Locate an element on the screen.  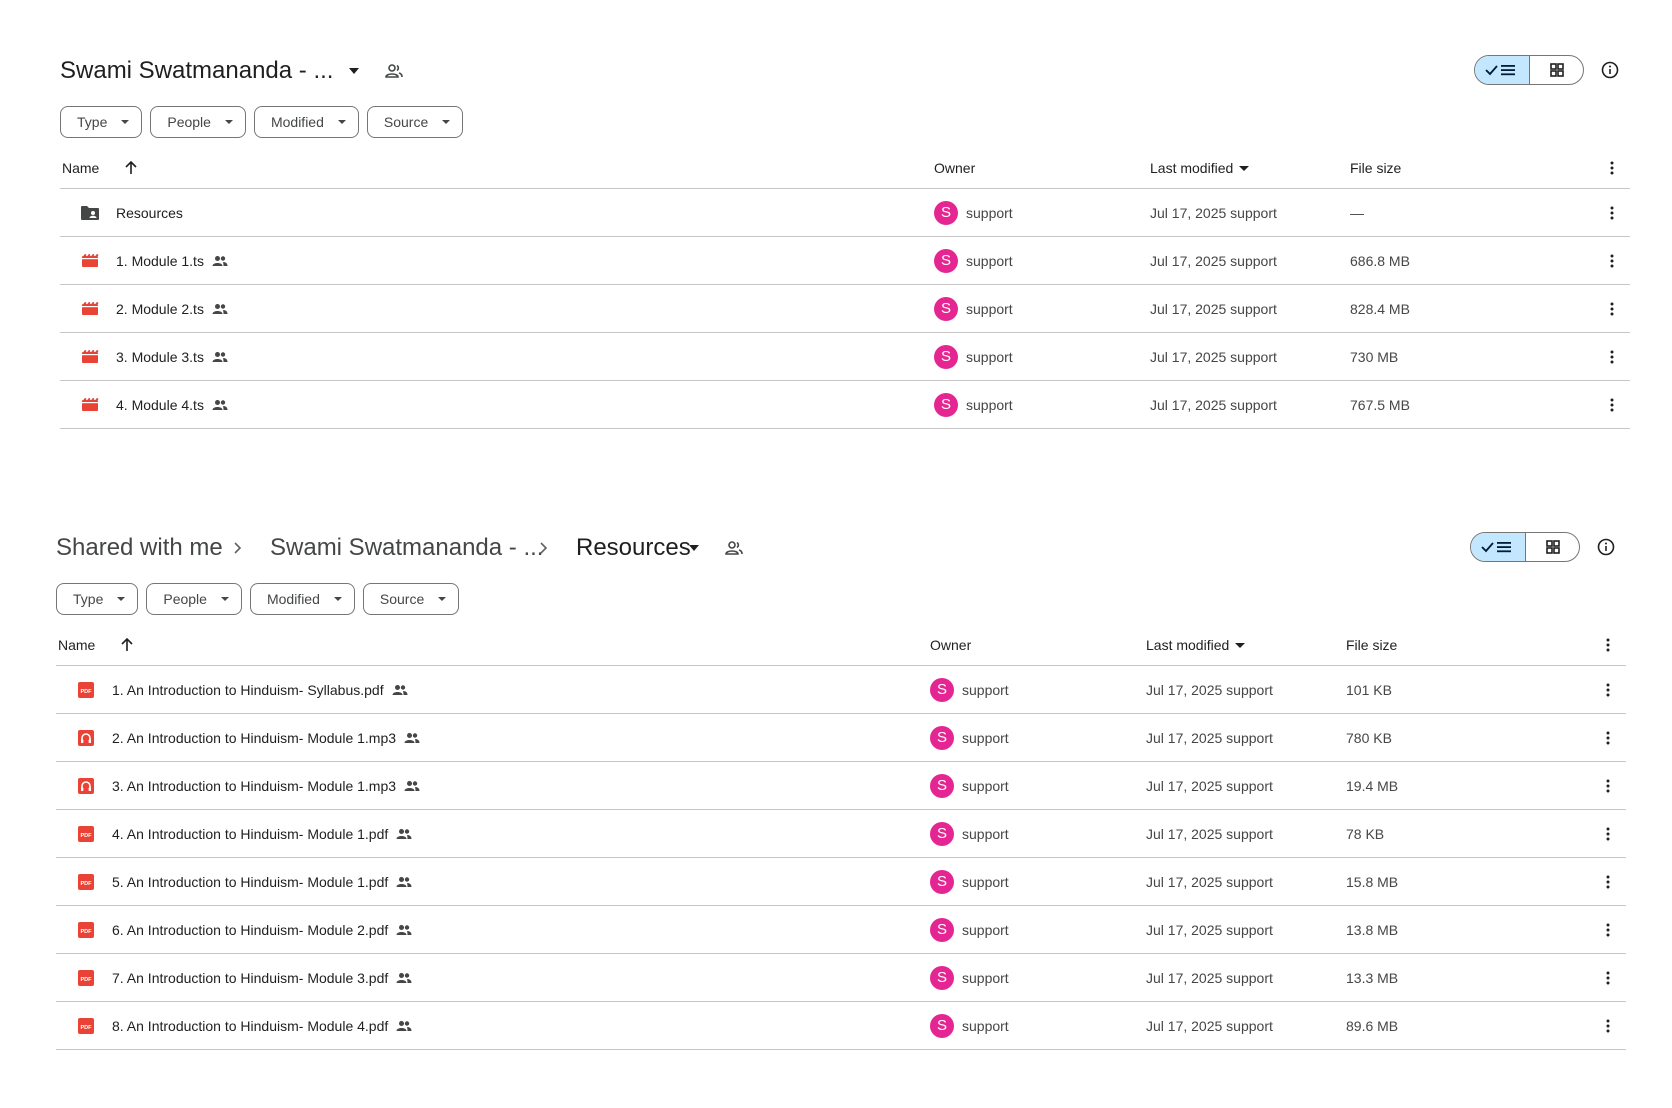
checked-list-icon is located at coordinates (1500, 70).